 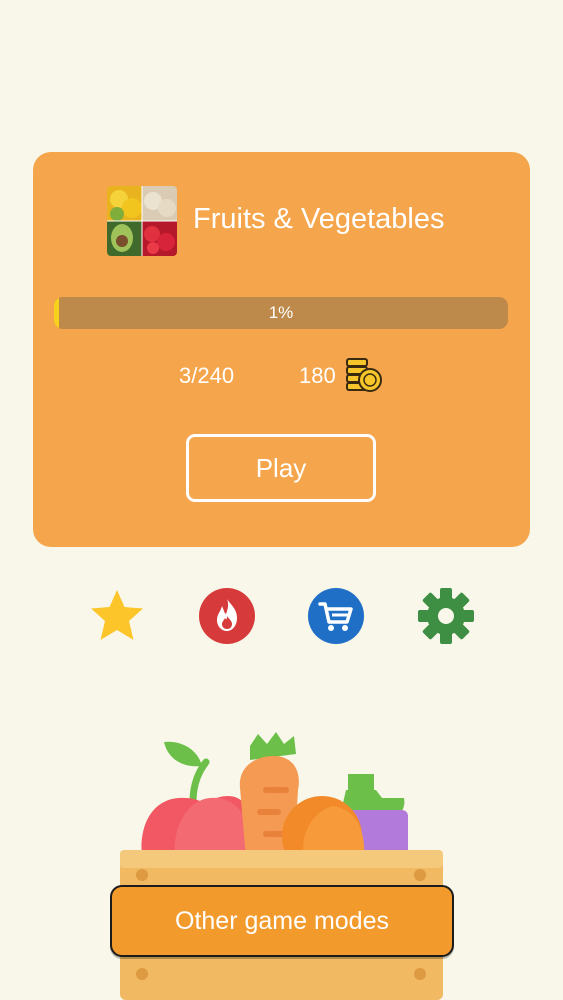 I want to click on play-button: Play, so click(x=281, y=468).